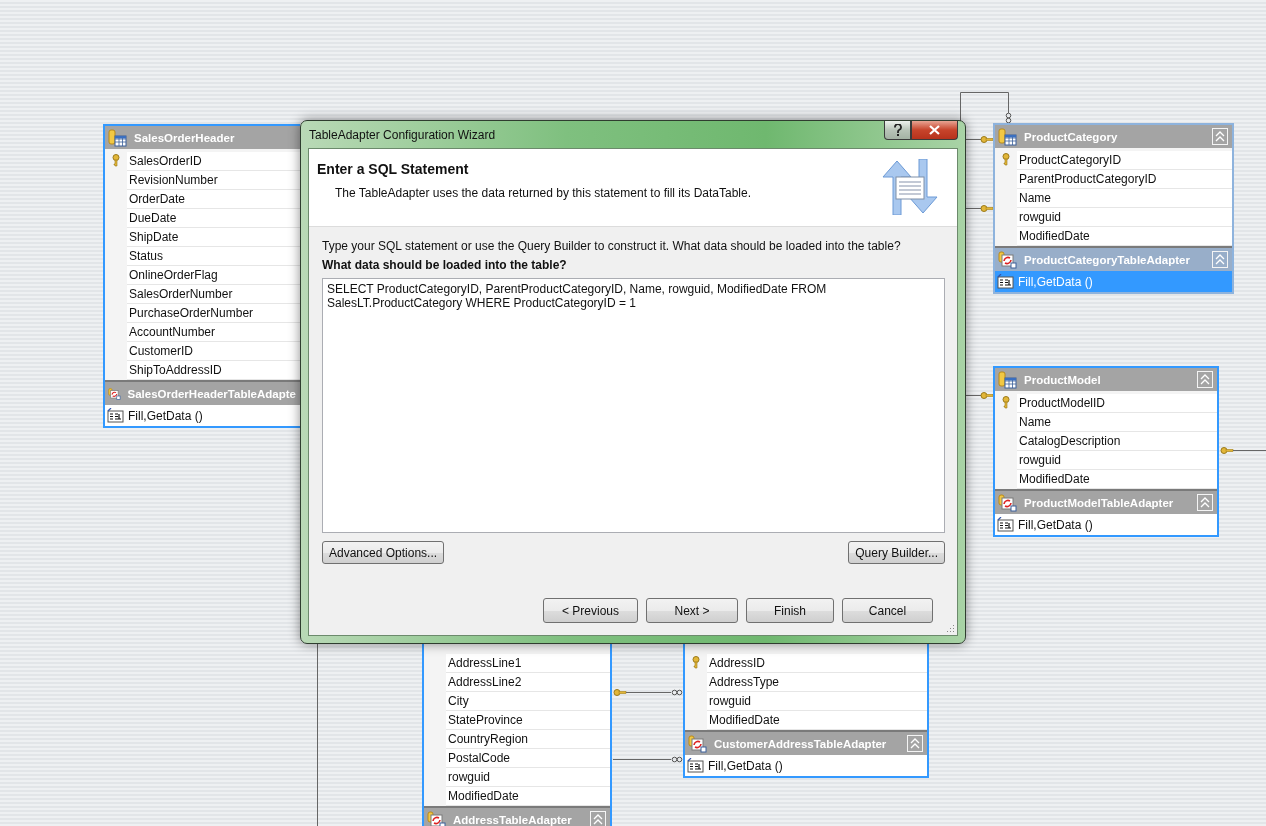  I want to click on table-title: ProductModel, so click(1063, 379).